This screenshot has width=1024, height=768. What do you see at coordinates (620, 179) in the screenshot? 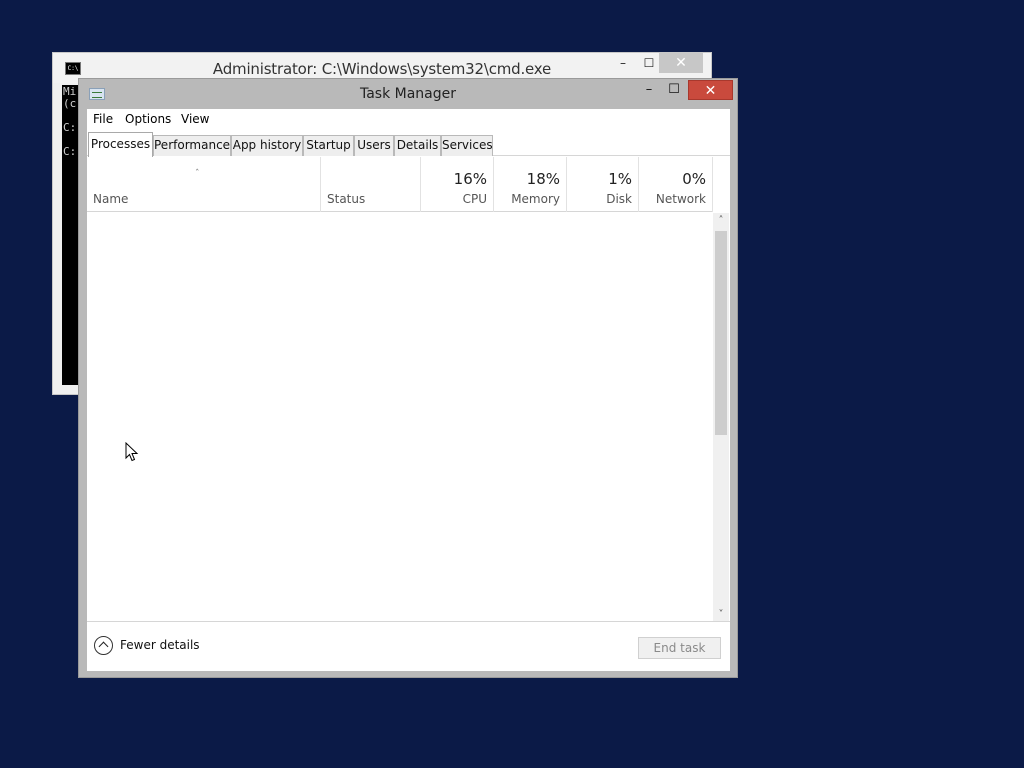
I see `disk-usage-value: 1%` at bounding box center [620, 179].